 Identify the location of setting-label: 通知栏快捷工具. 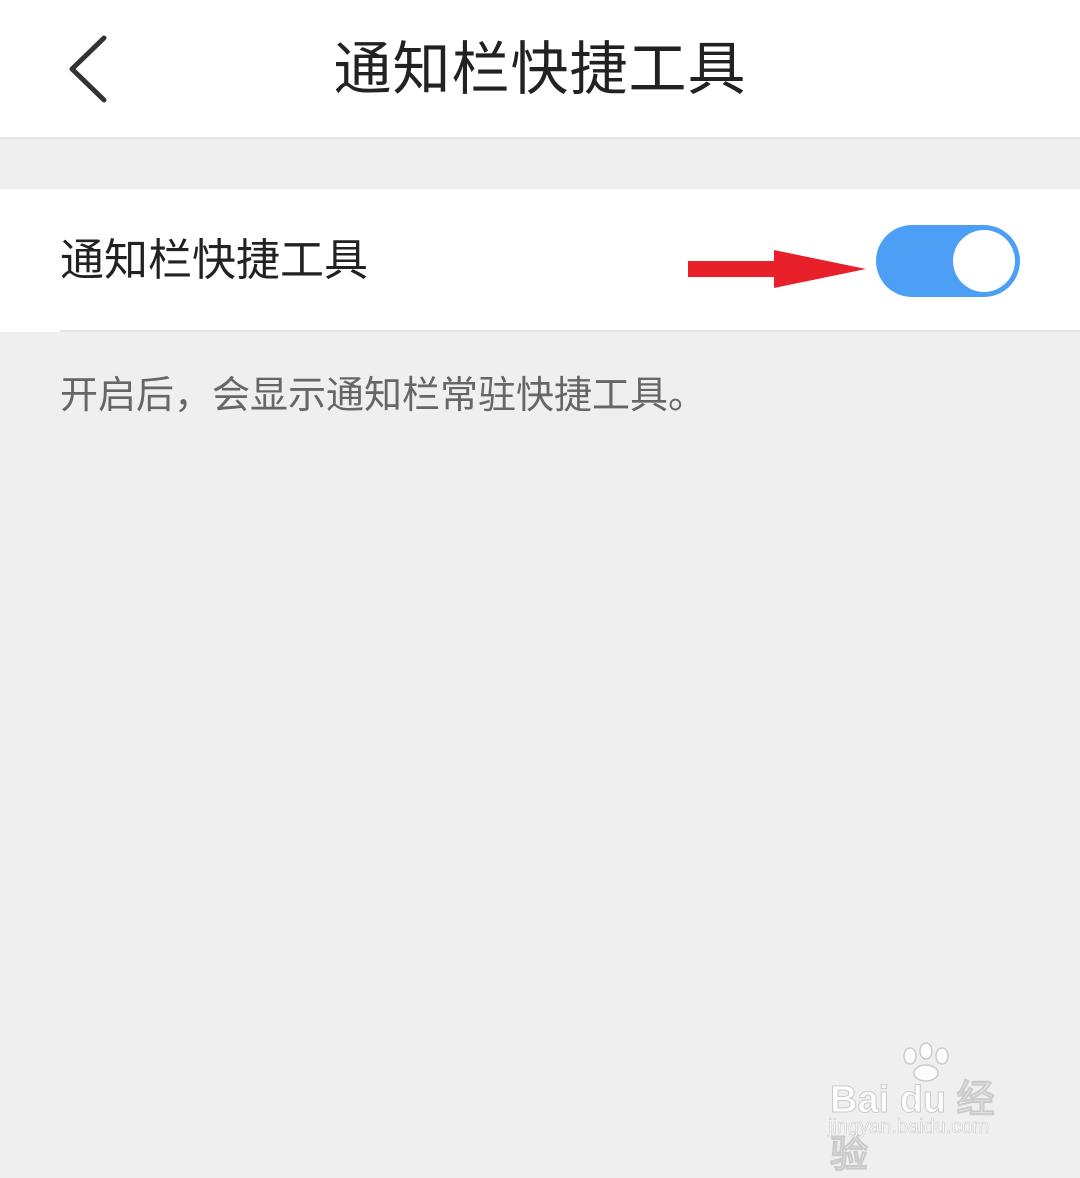
(214, 260).